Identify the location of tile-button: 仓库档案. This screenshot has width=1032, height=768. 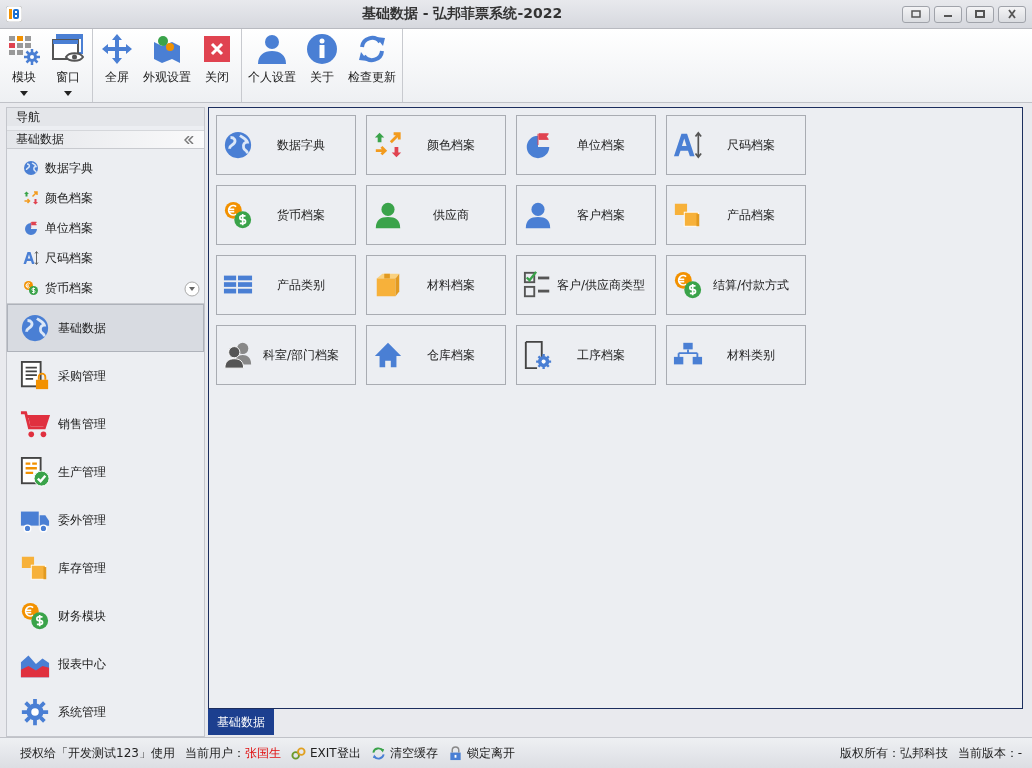
(436, 355).